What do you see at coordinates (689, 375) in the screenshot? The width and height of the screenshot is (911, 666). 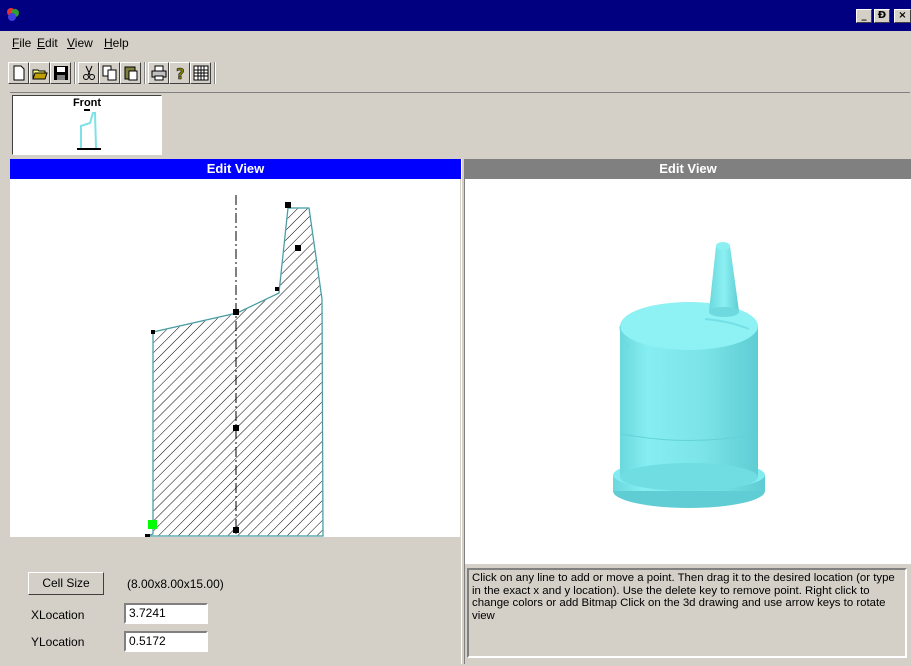 I see `3d-model` at bounding box center [689, 375].